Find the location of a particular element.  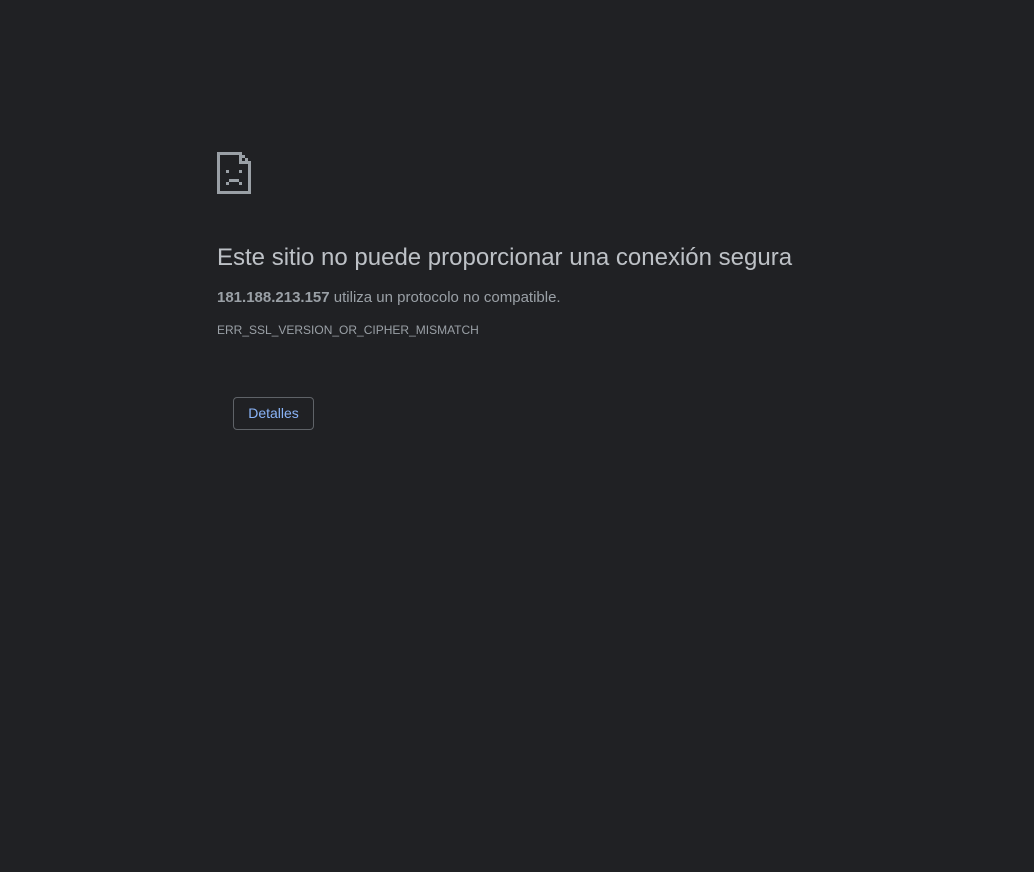

sad-page-icon is located at coordinates (234, 173).